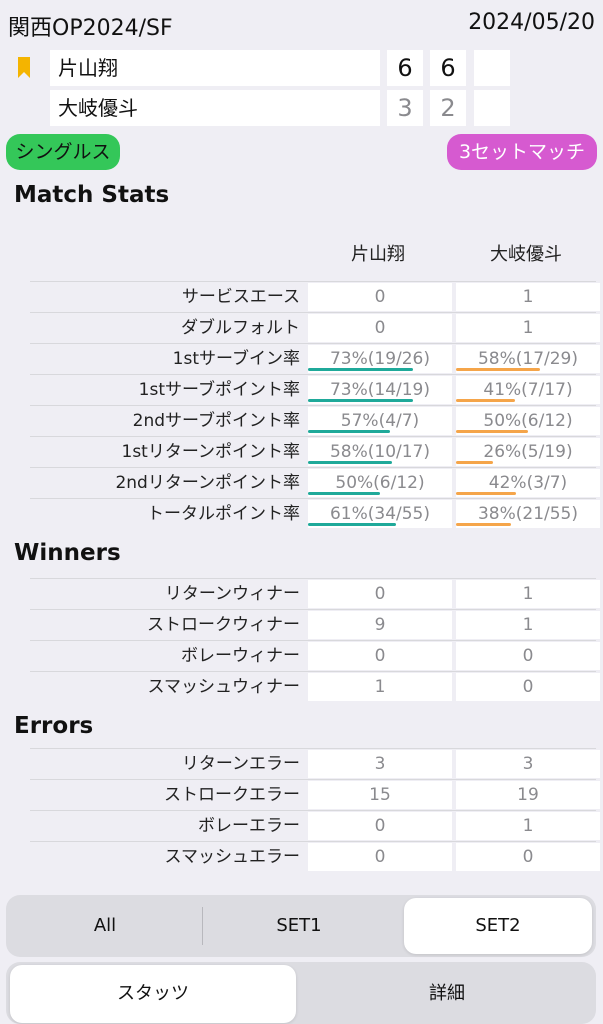 The image size is (603, 1024). What do you see at coordinates (240, 297) in the screenshot?
I see `stat-label: サービスエース` at bounding box center [240, 297].